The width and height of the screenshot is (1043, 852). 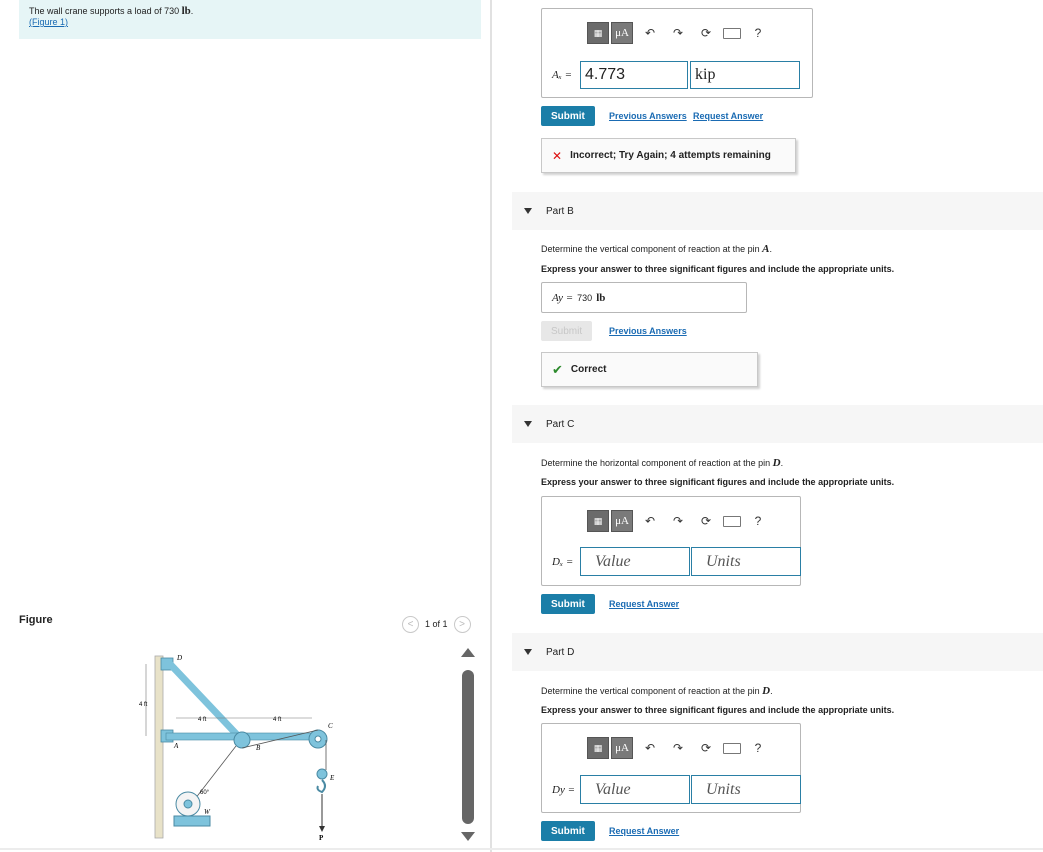 What do you see at coordinates (560, 652) in the screenshot?
I see `part-d-title: Part D` at bounding box center [560, 652].